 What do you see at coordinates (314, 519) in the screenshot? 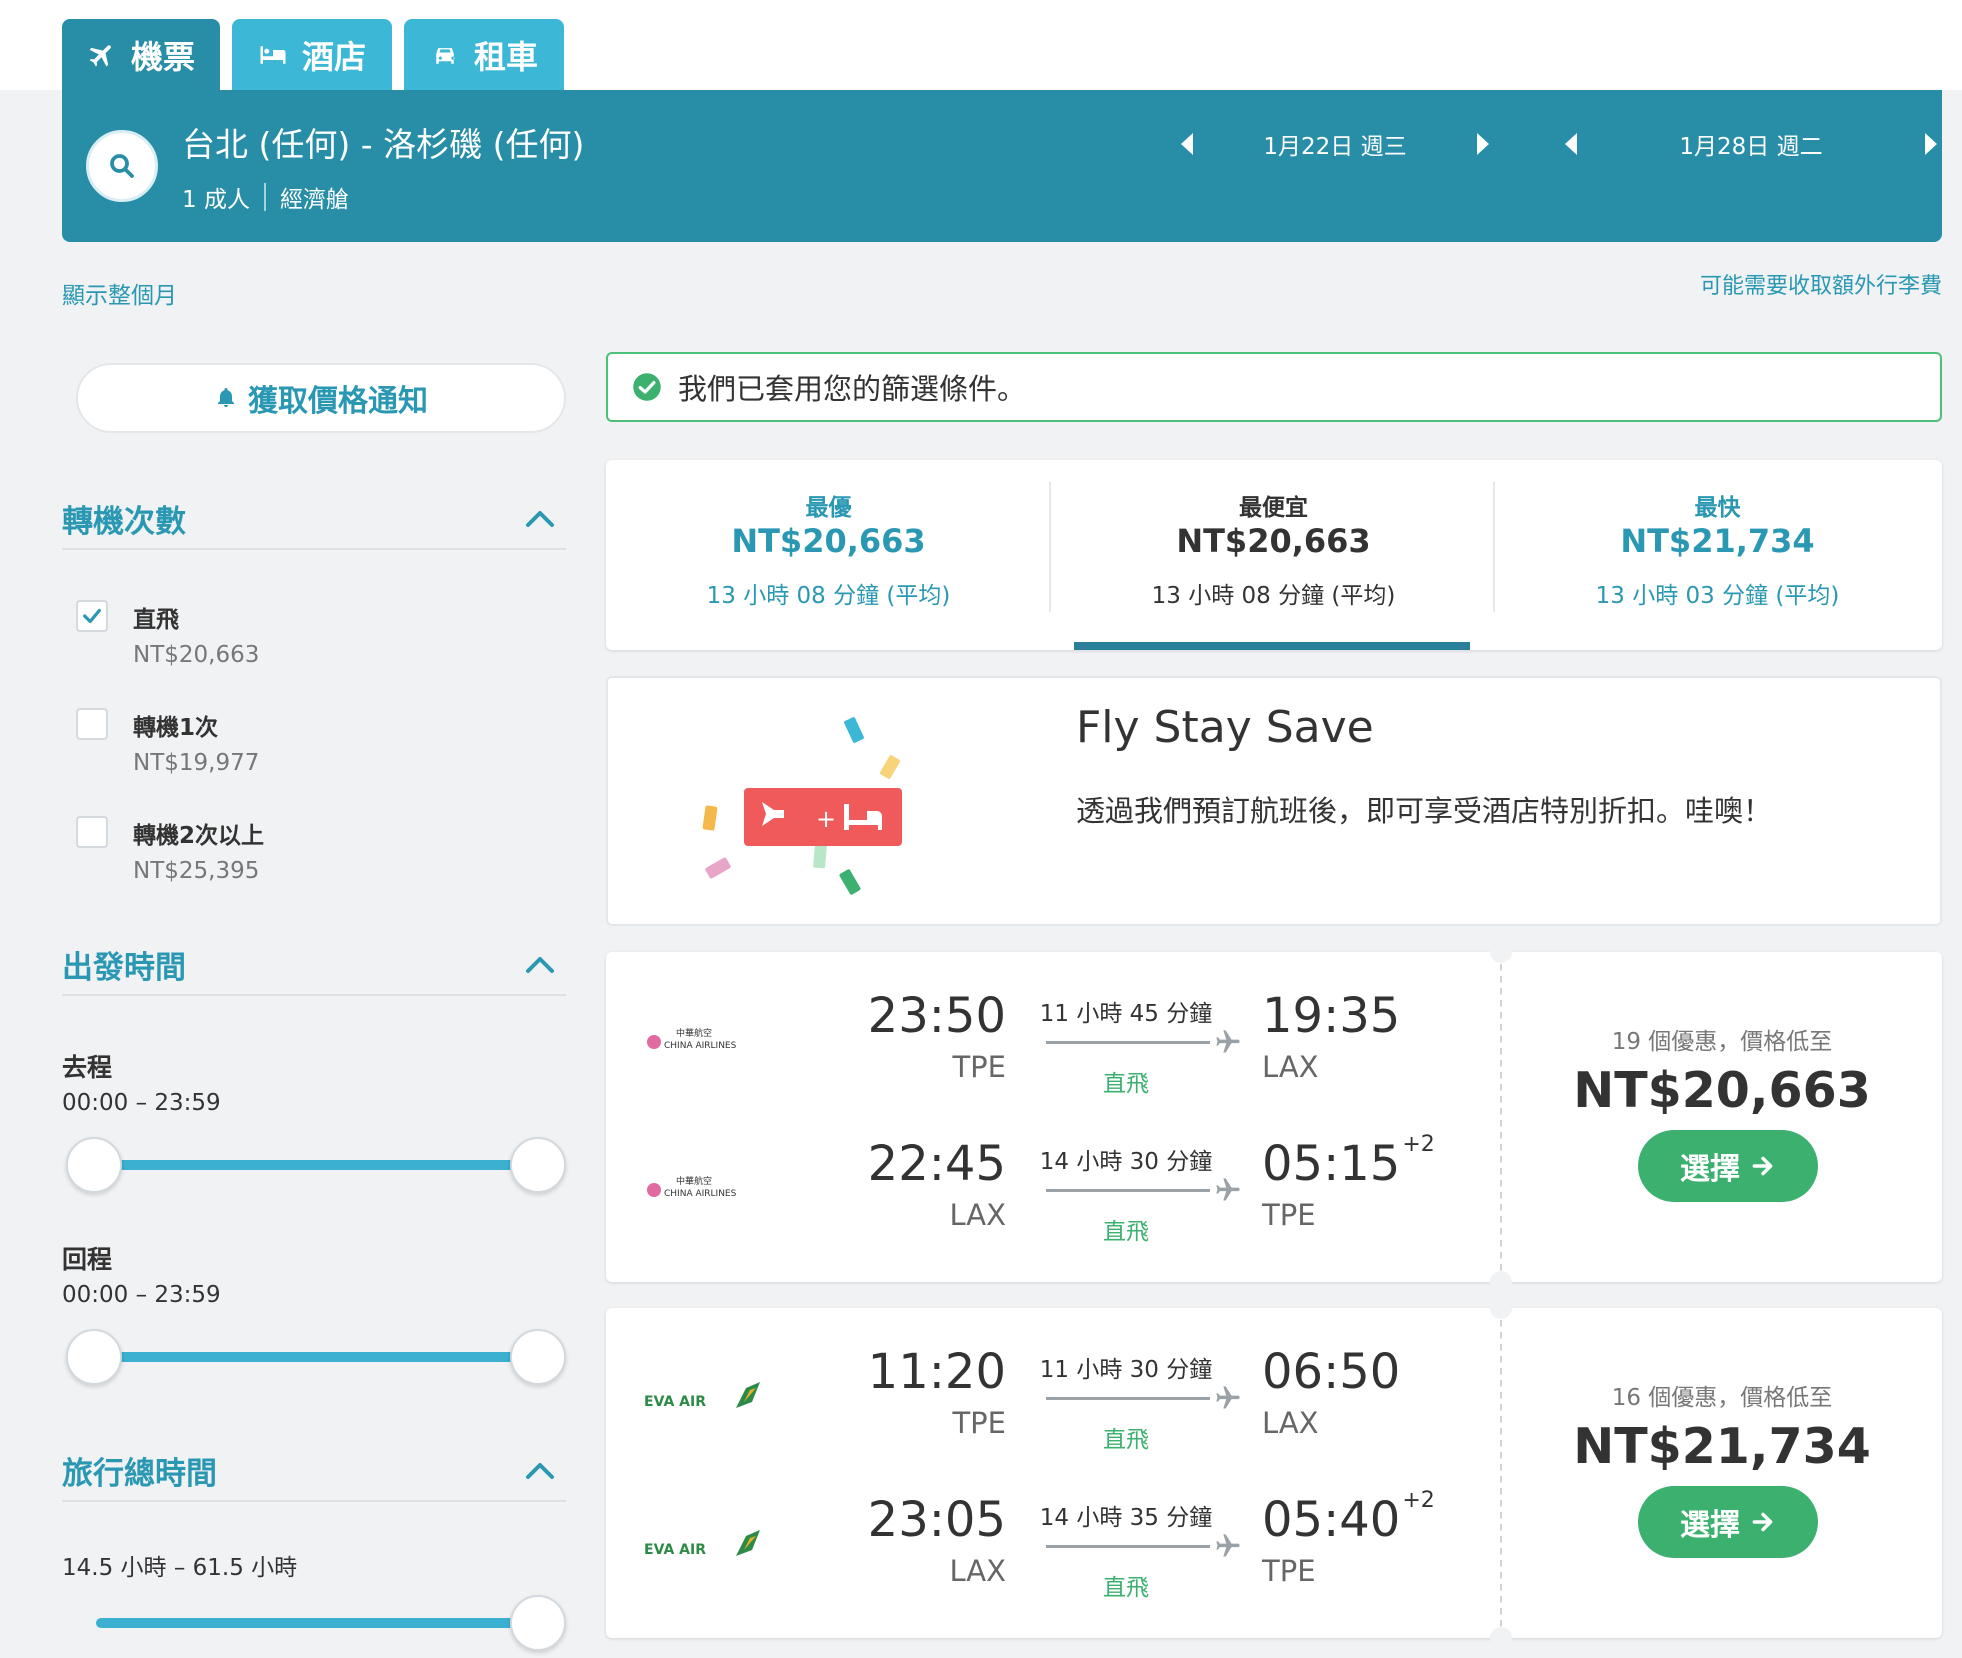
I see `stops-section-header: 轉機次數` at bounding box center [314, 519].